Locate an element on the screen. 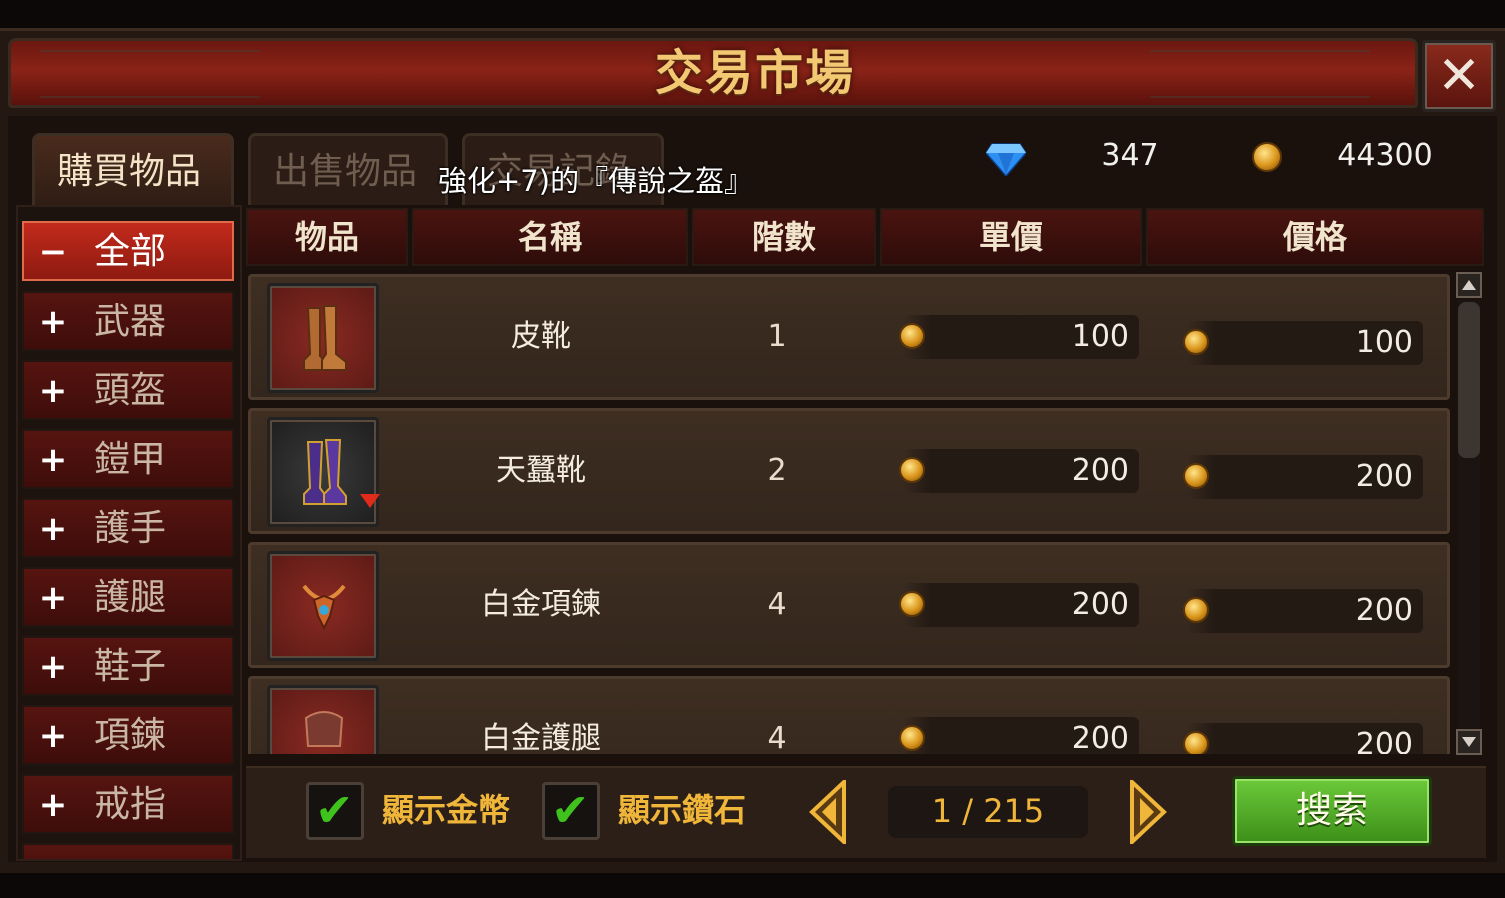 The height and width of the screenshot is (898, 1505). category-gauntlet: + 護手 is located at coordinates (128, 528).